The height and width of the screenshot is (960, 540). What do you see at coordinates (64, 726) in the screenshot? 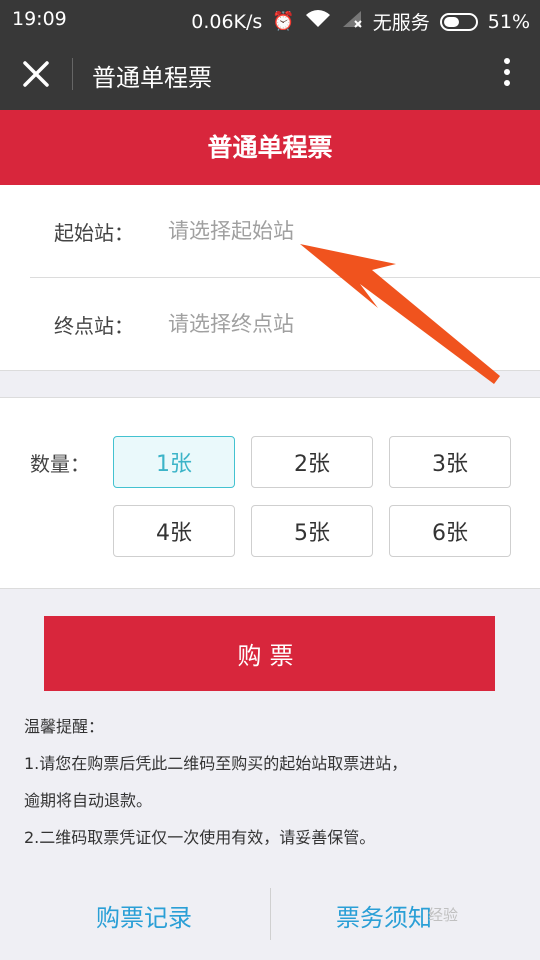
I see `notice-title: 温馨提醒：` at bounding box center [64, 726].